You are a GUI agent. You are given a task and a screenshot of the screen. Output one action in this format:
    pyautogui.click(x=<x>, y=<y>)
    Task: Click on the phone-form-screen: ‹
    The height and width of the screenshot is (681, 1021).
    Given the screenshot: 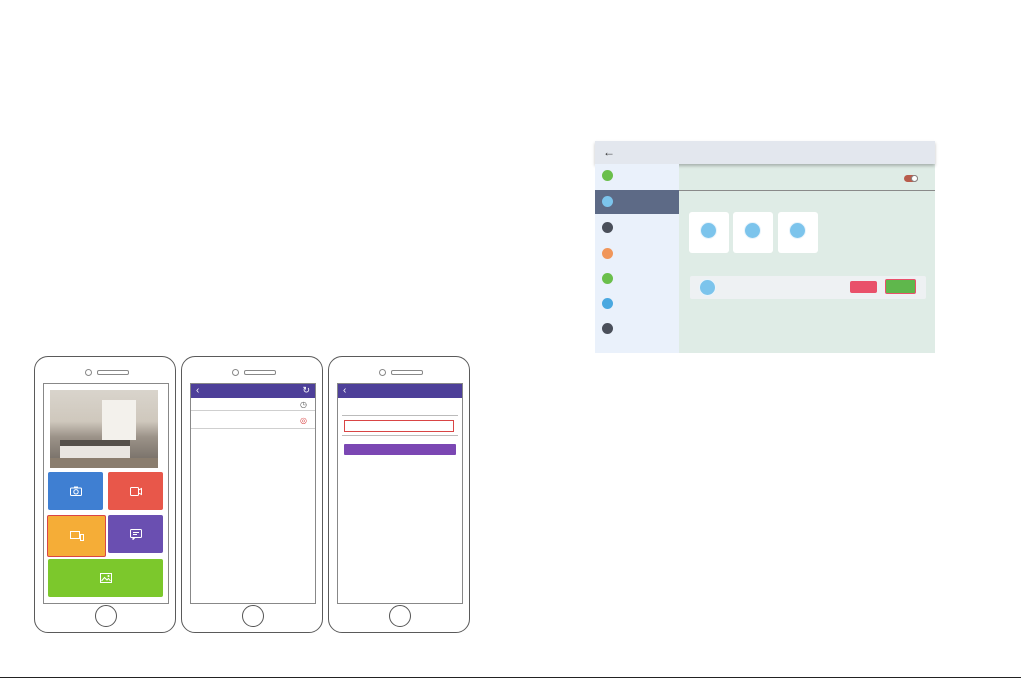 What is the action you would take?
    pyautogui.click(x=400, y=493)
    